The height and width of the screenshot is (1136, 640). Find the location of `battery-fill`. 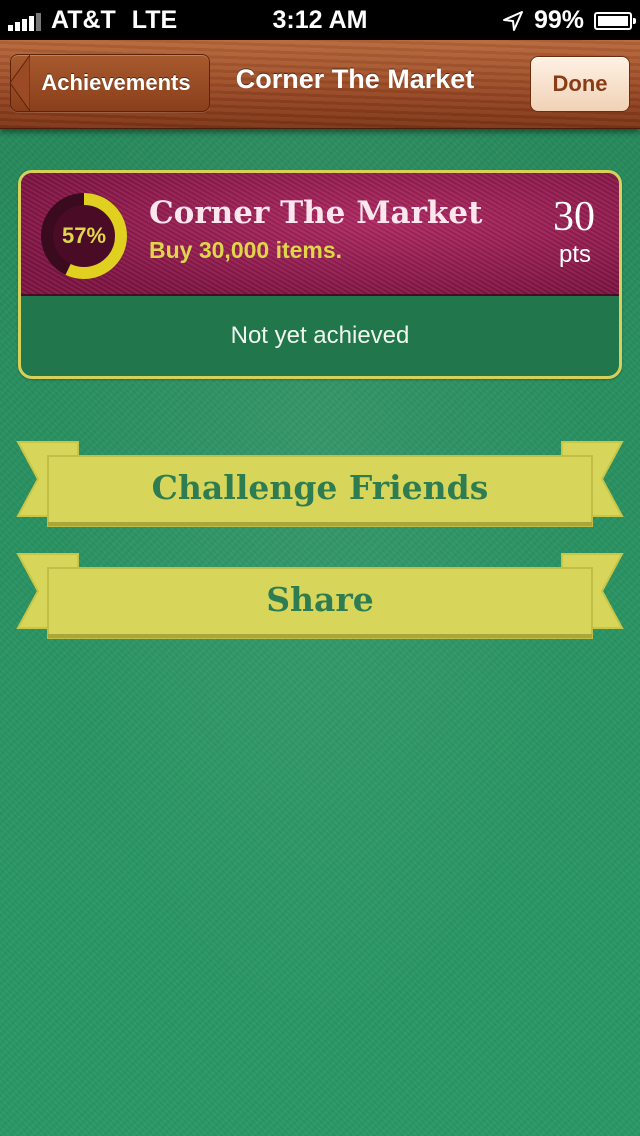

battery-fill is located at coordinates (613, 20).